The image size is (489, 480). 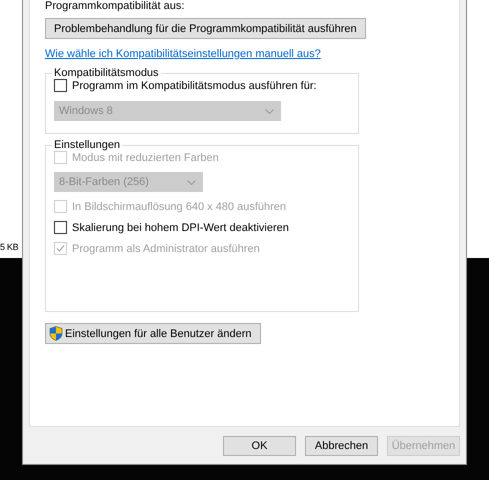 What do you see at coordinates (341, 446) in the screenshot?
I see `dialog-button: Abbrechen` at bounding box center [341, 446].